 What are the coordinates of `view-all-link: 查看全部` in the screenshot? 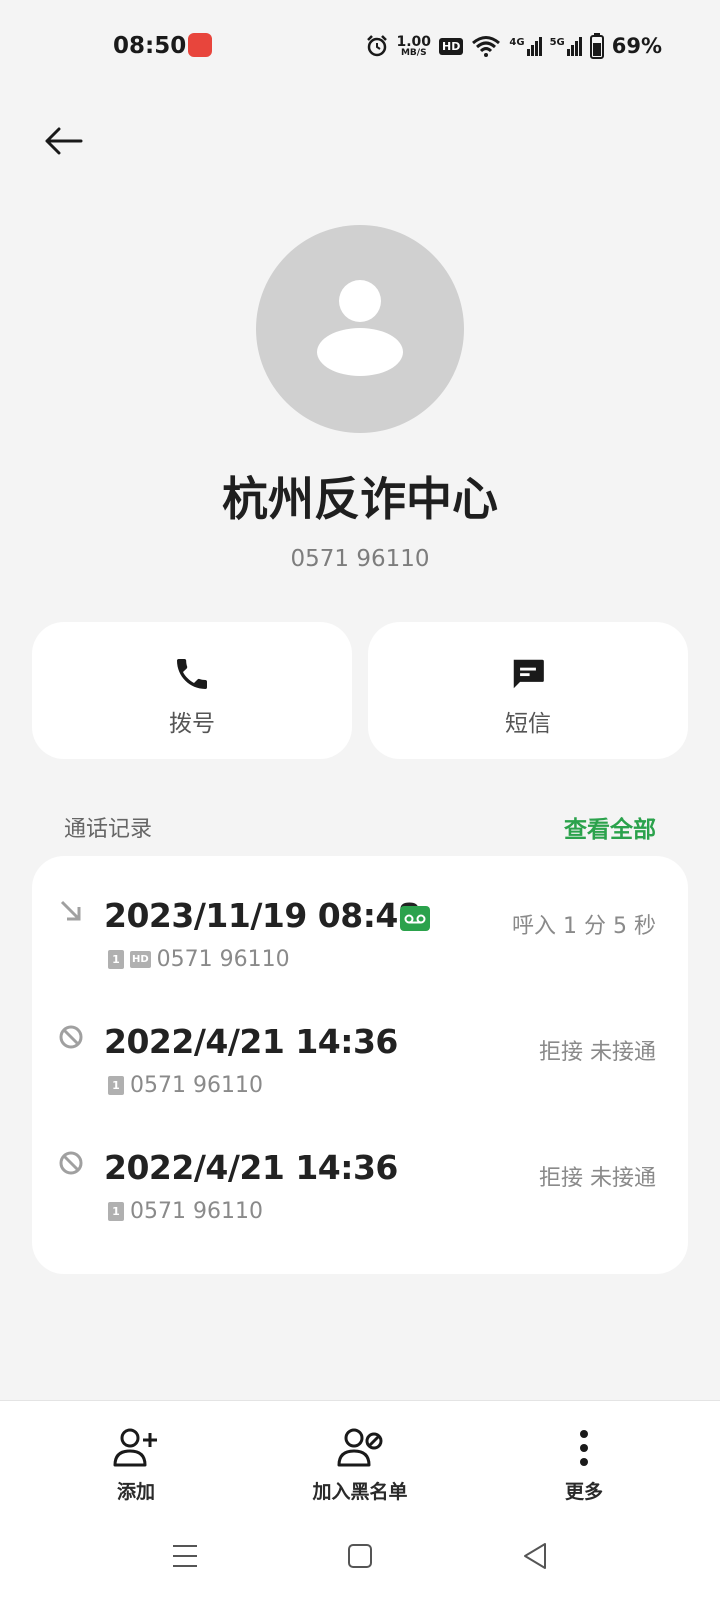 It's located at (610, 827).